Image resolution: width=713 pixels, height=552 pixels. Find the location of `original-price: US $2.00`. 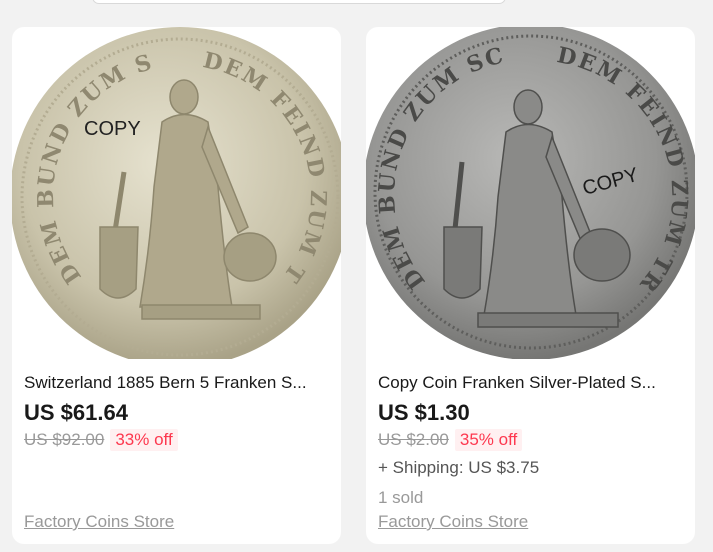

original-price: US $2.00 is located at coordinates (413, 439).